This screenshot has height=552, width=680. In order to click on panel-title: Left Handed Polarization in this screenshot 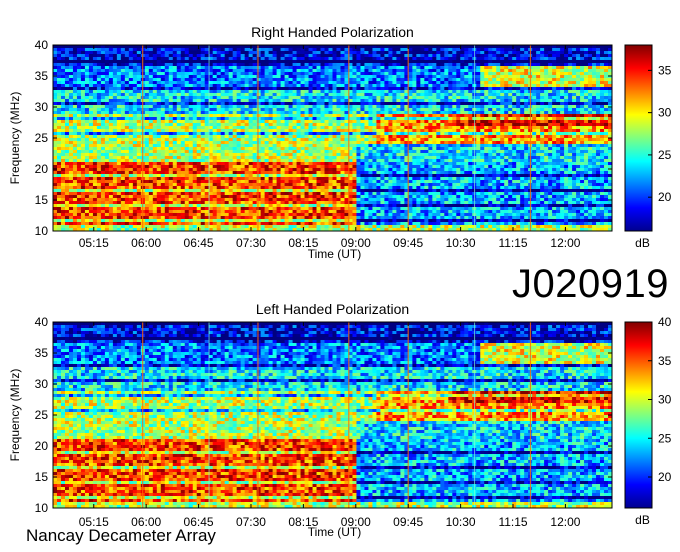, I will do `click(332, 309)`.